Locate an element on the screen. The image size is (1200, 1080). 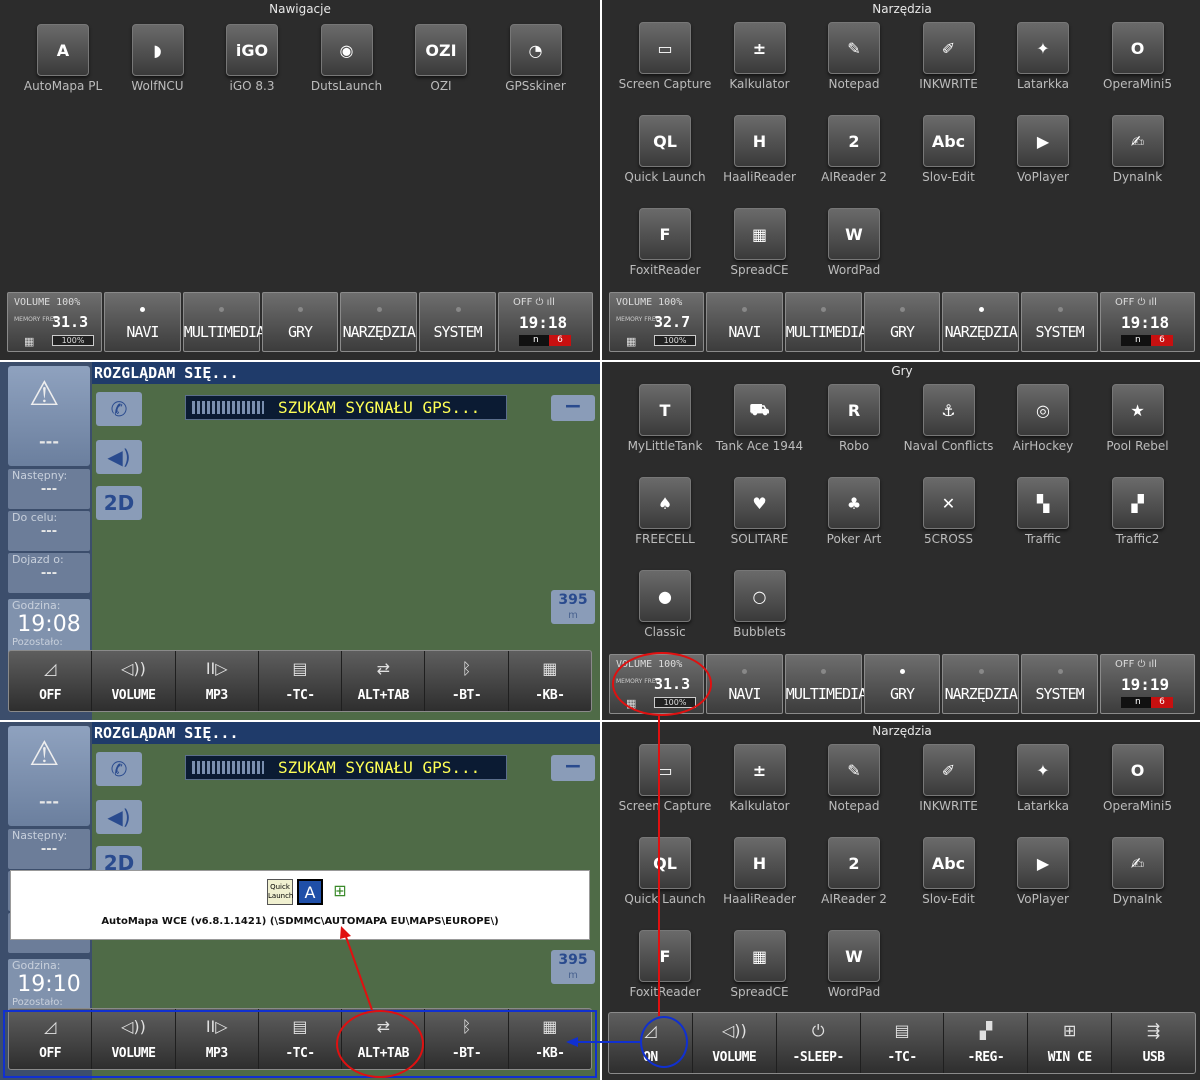
annotation-red-arrow is located at coordinates (358, 972).